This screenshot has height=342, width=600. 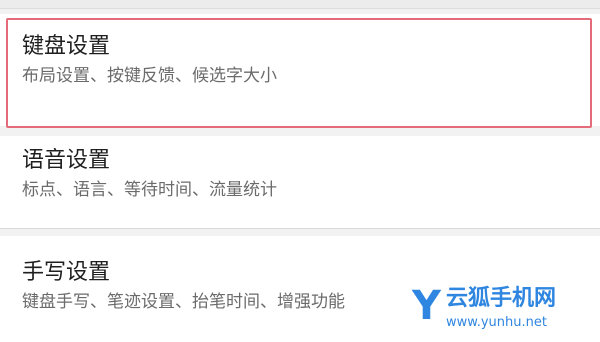 I want to click on watermark-site-name: 云狐手机网, so click(x=501, y=298).